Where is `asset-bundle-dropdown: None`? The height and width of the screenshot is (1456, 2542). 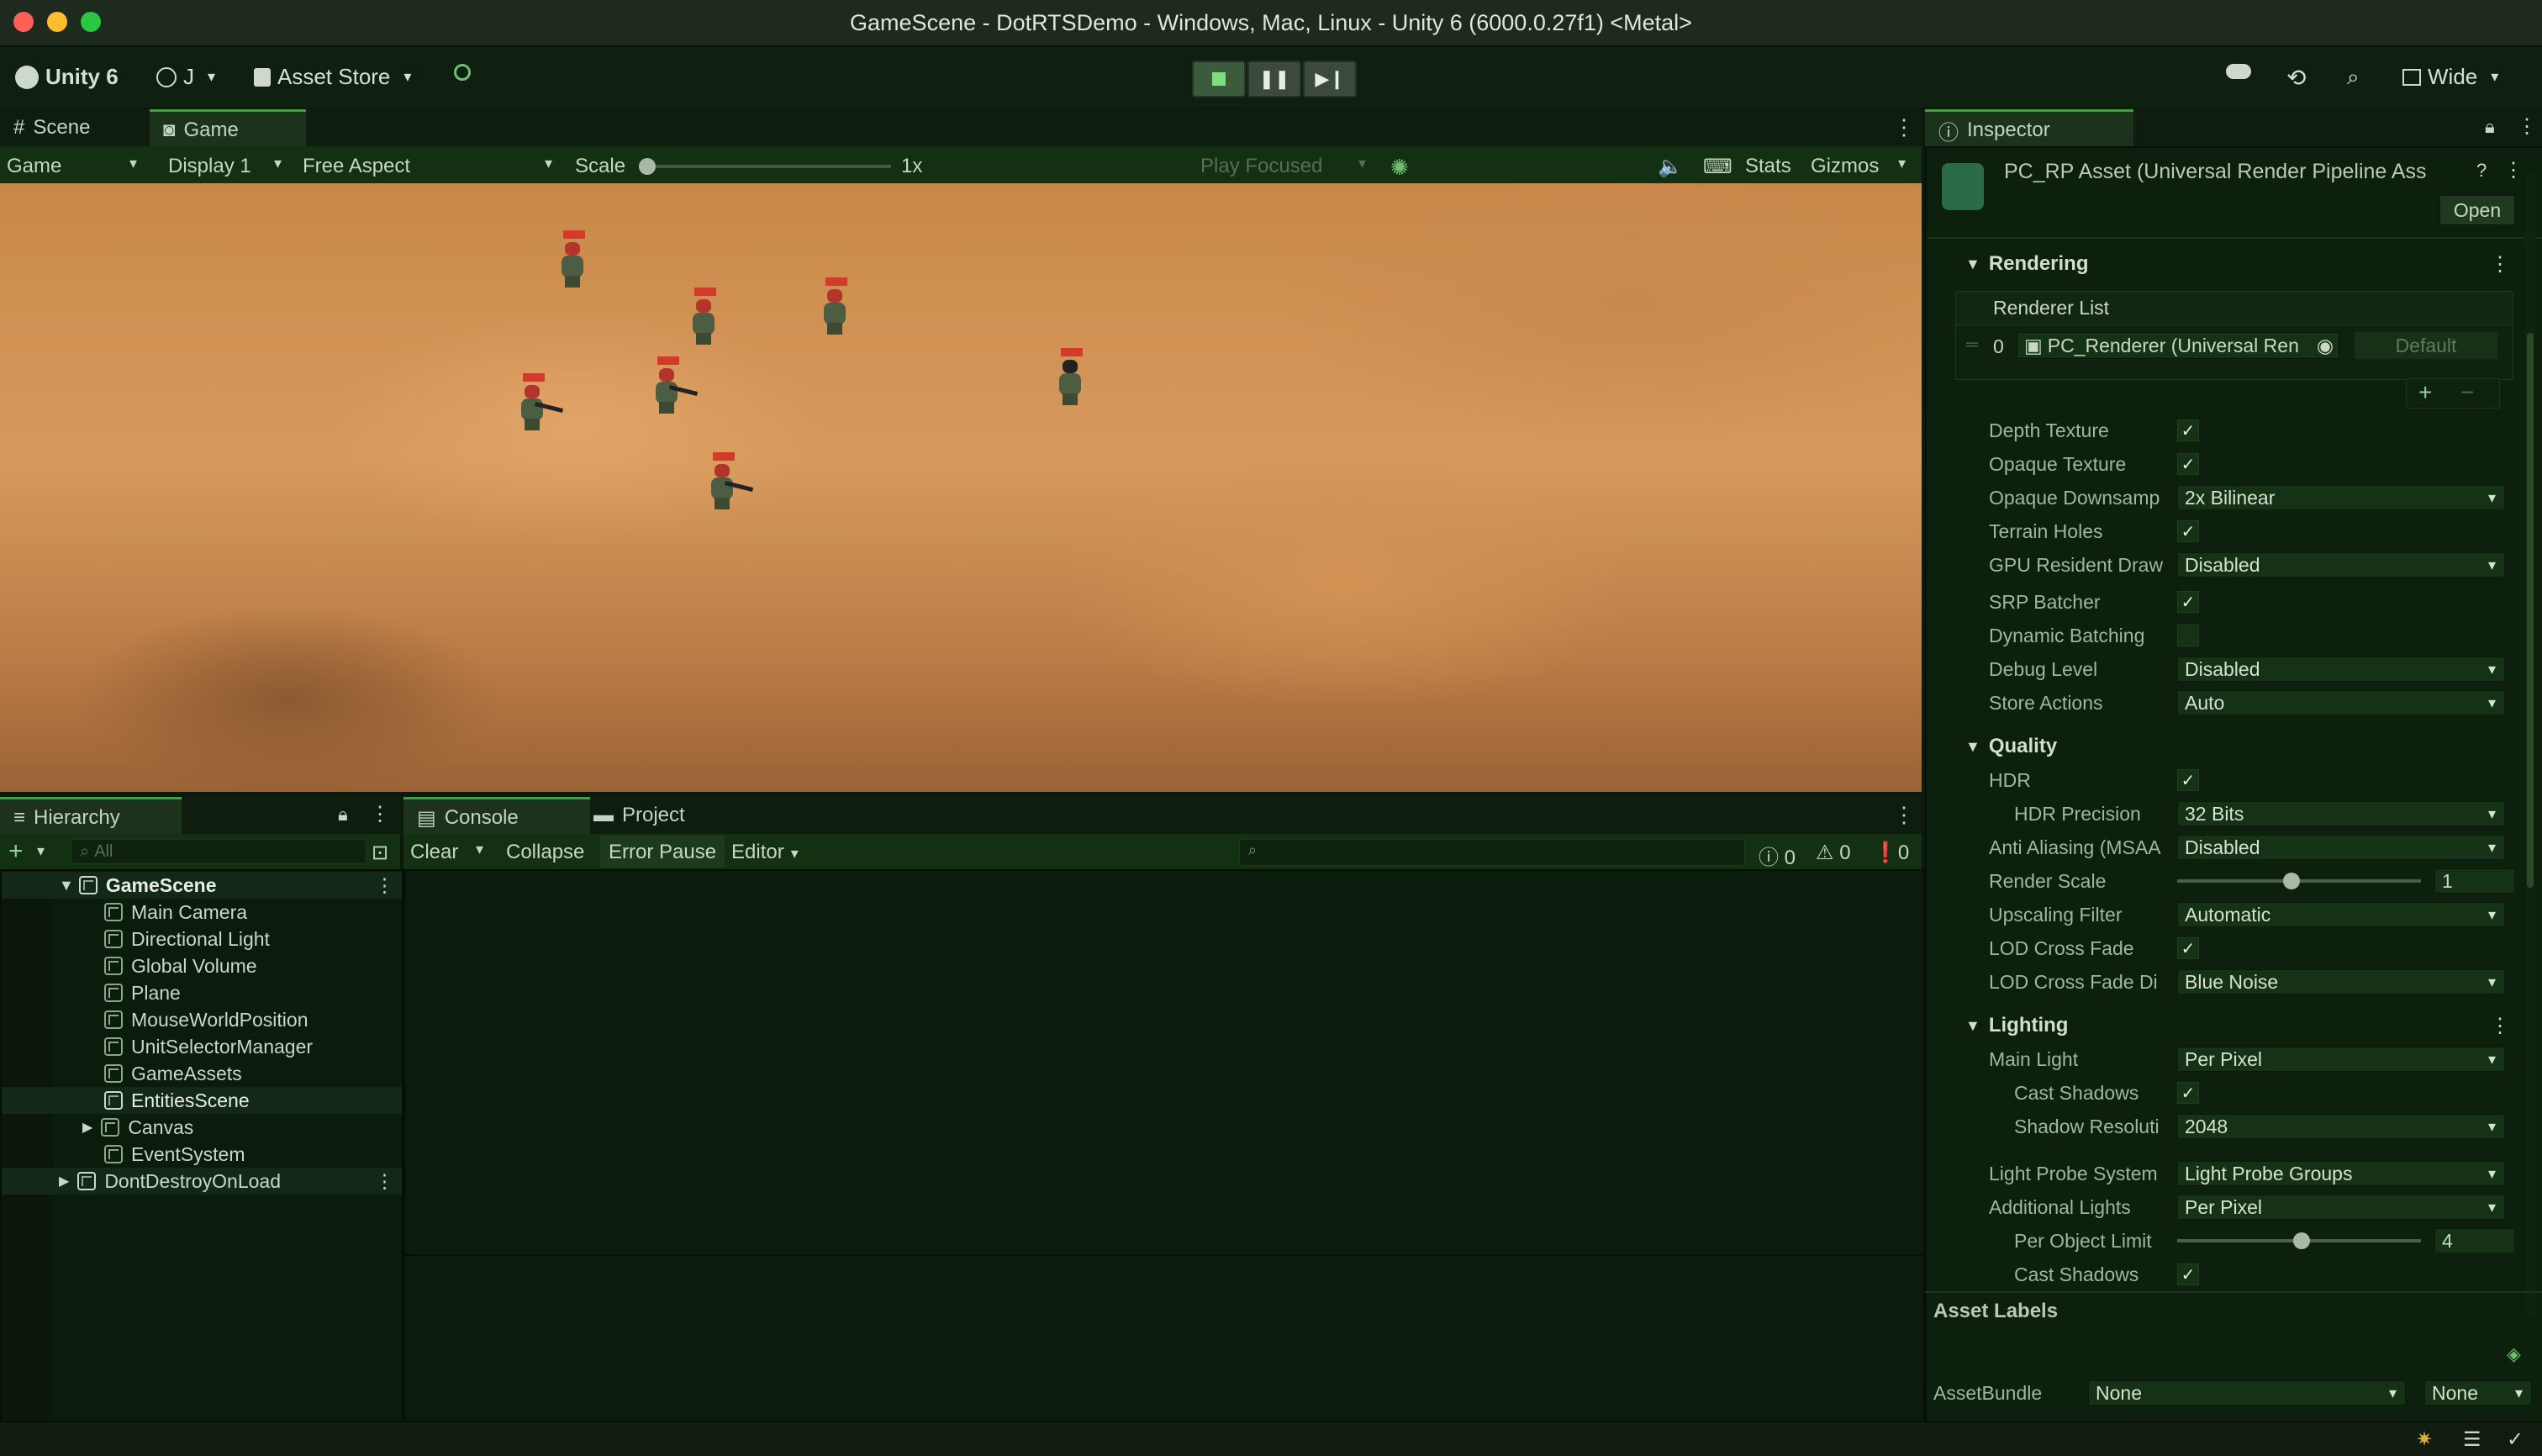 asset-bundle-dropdown: None is located at coordinates (2247, 1393).